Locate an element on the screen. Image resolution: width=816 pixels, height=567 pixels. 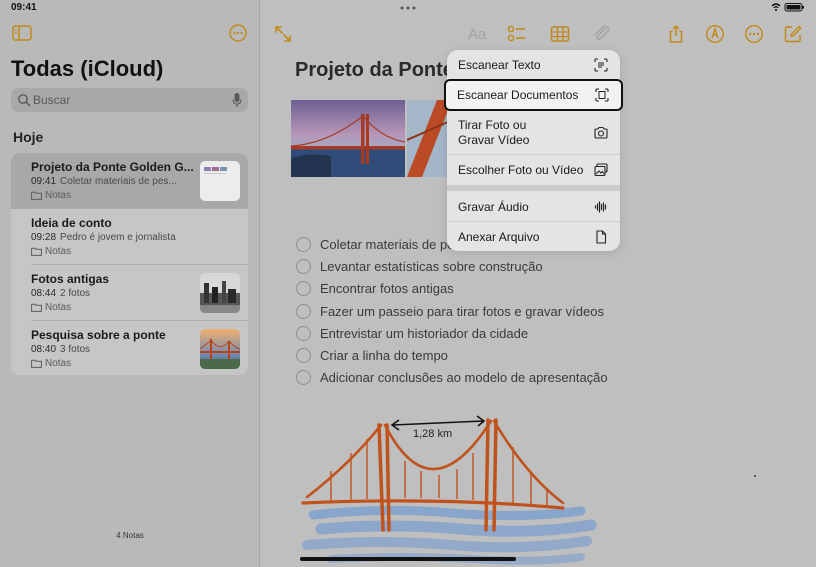
note-meta: 08:40 3 fotos is located at coordinates (60, 349).